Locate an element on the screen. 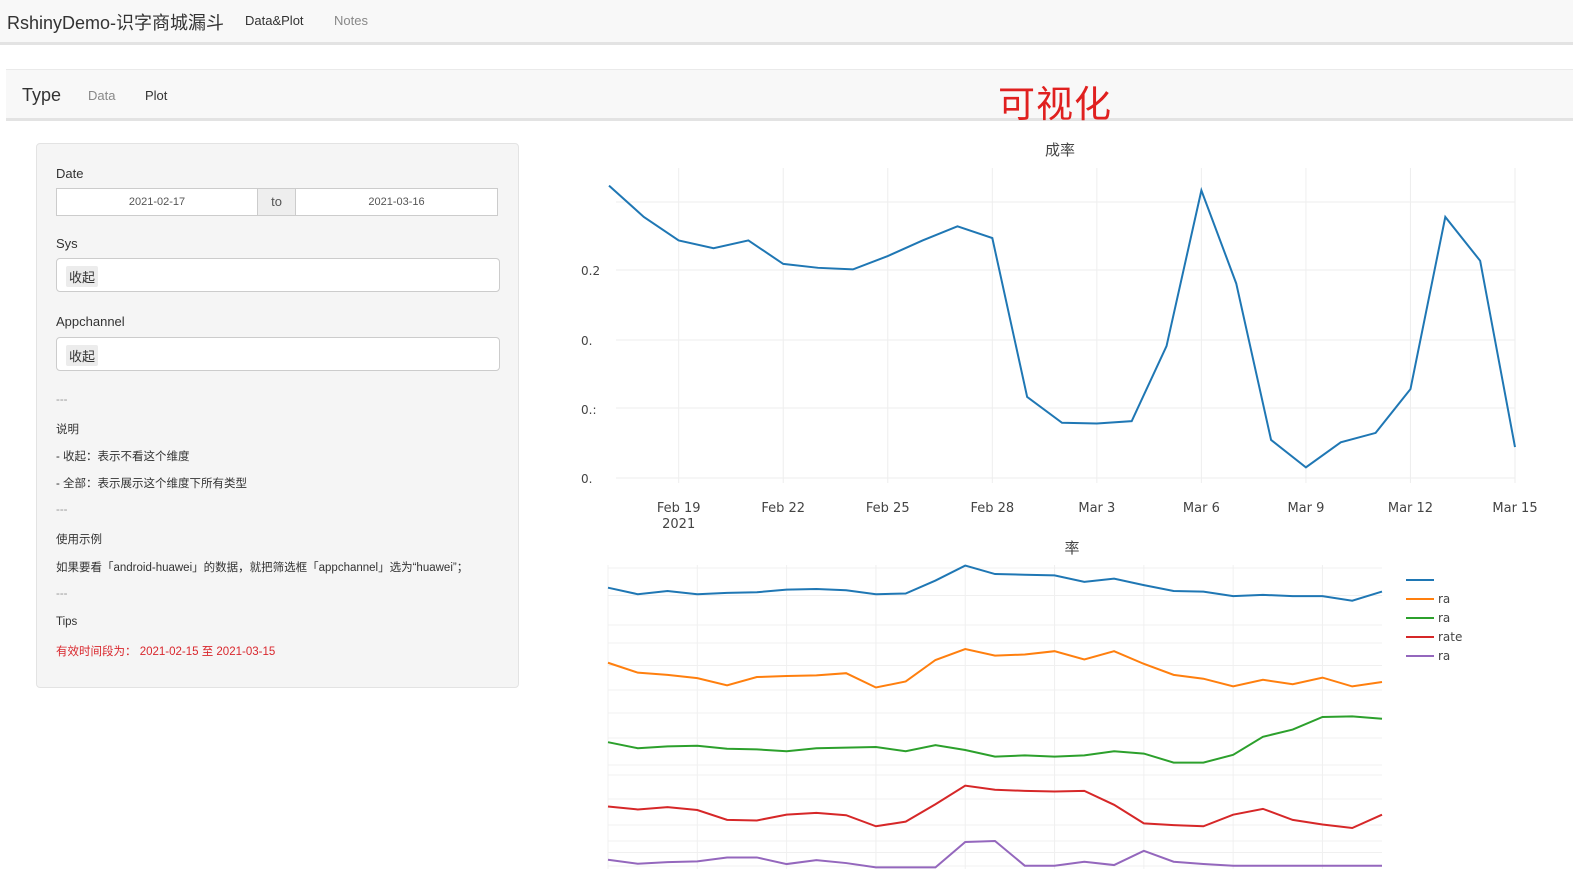  chart1-x-tick-label: 2021 is located at coordinates (678, 524).